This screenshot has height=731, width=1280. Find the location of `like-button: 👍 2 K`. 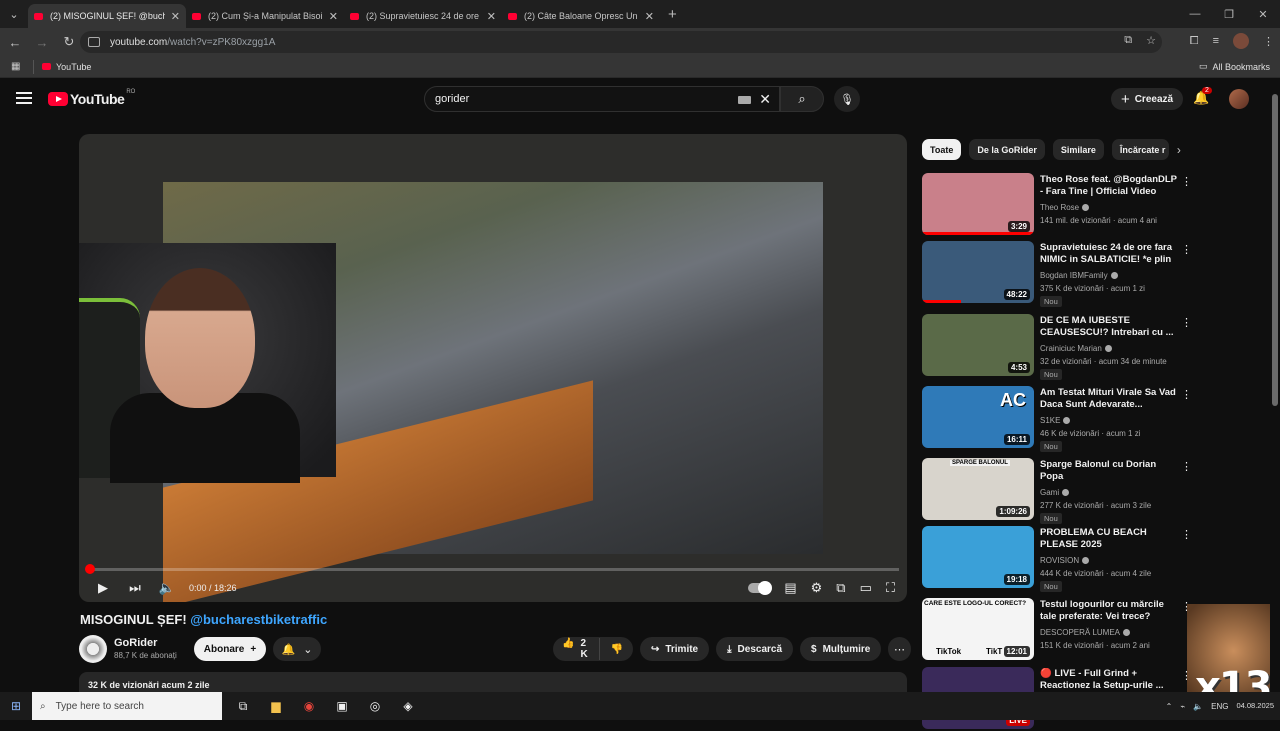

like-button: 👍 2 K is located at coordinates (577, 649).